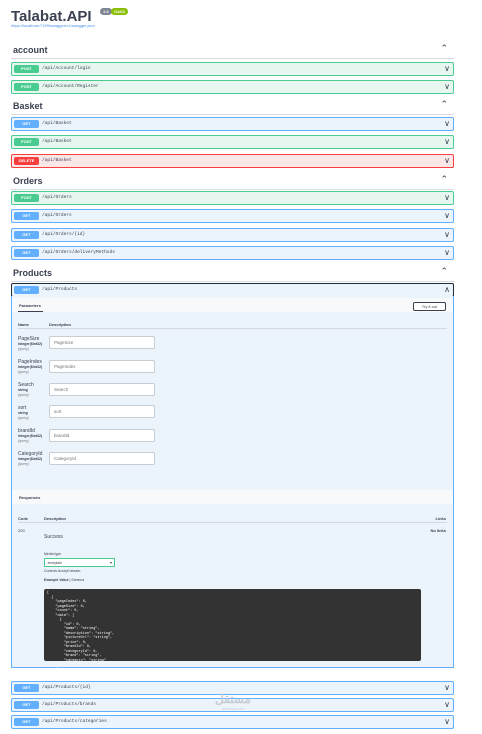 The width and height of the screenshot is (482, 734). I want to click on section-orders: Orders ⌃, so click(232, 181).